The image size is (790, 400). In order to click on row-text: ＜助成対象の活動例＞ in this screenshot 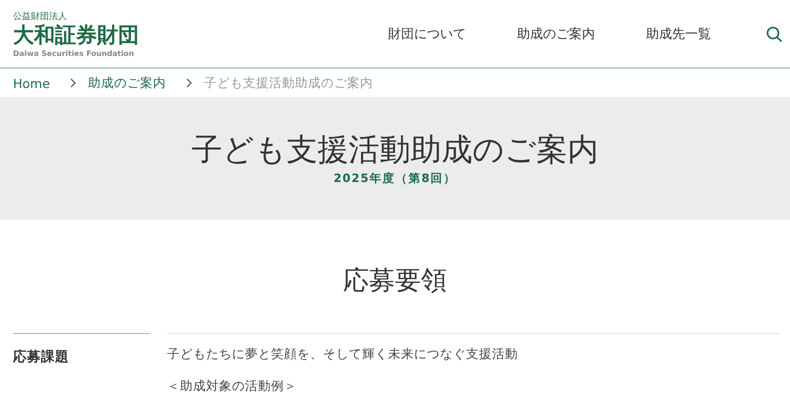, I will do `click(232, 386)`.